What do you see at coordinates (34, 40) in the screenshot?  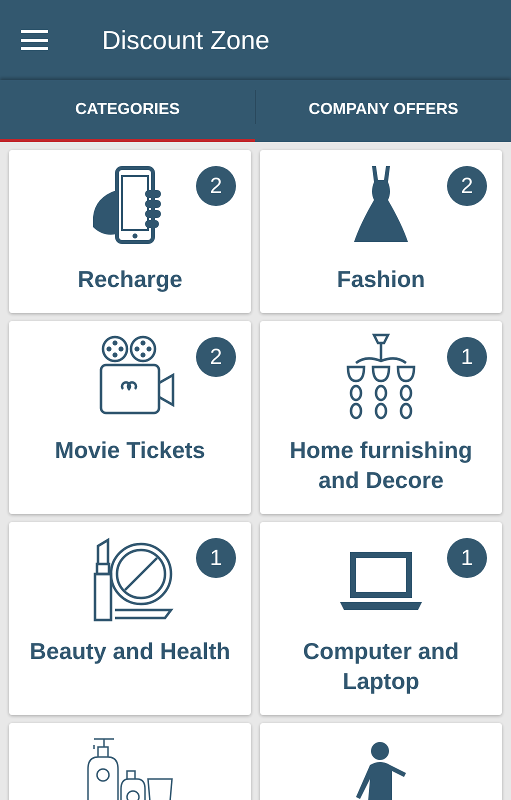 I see `menu-icon` at bounding box center [34, 40].